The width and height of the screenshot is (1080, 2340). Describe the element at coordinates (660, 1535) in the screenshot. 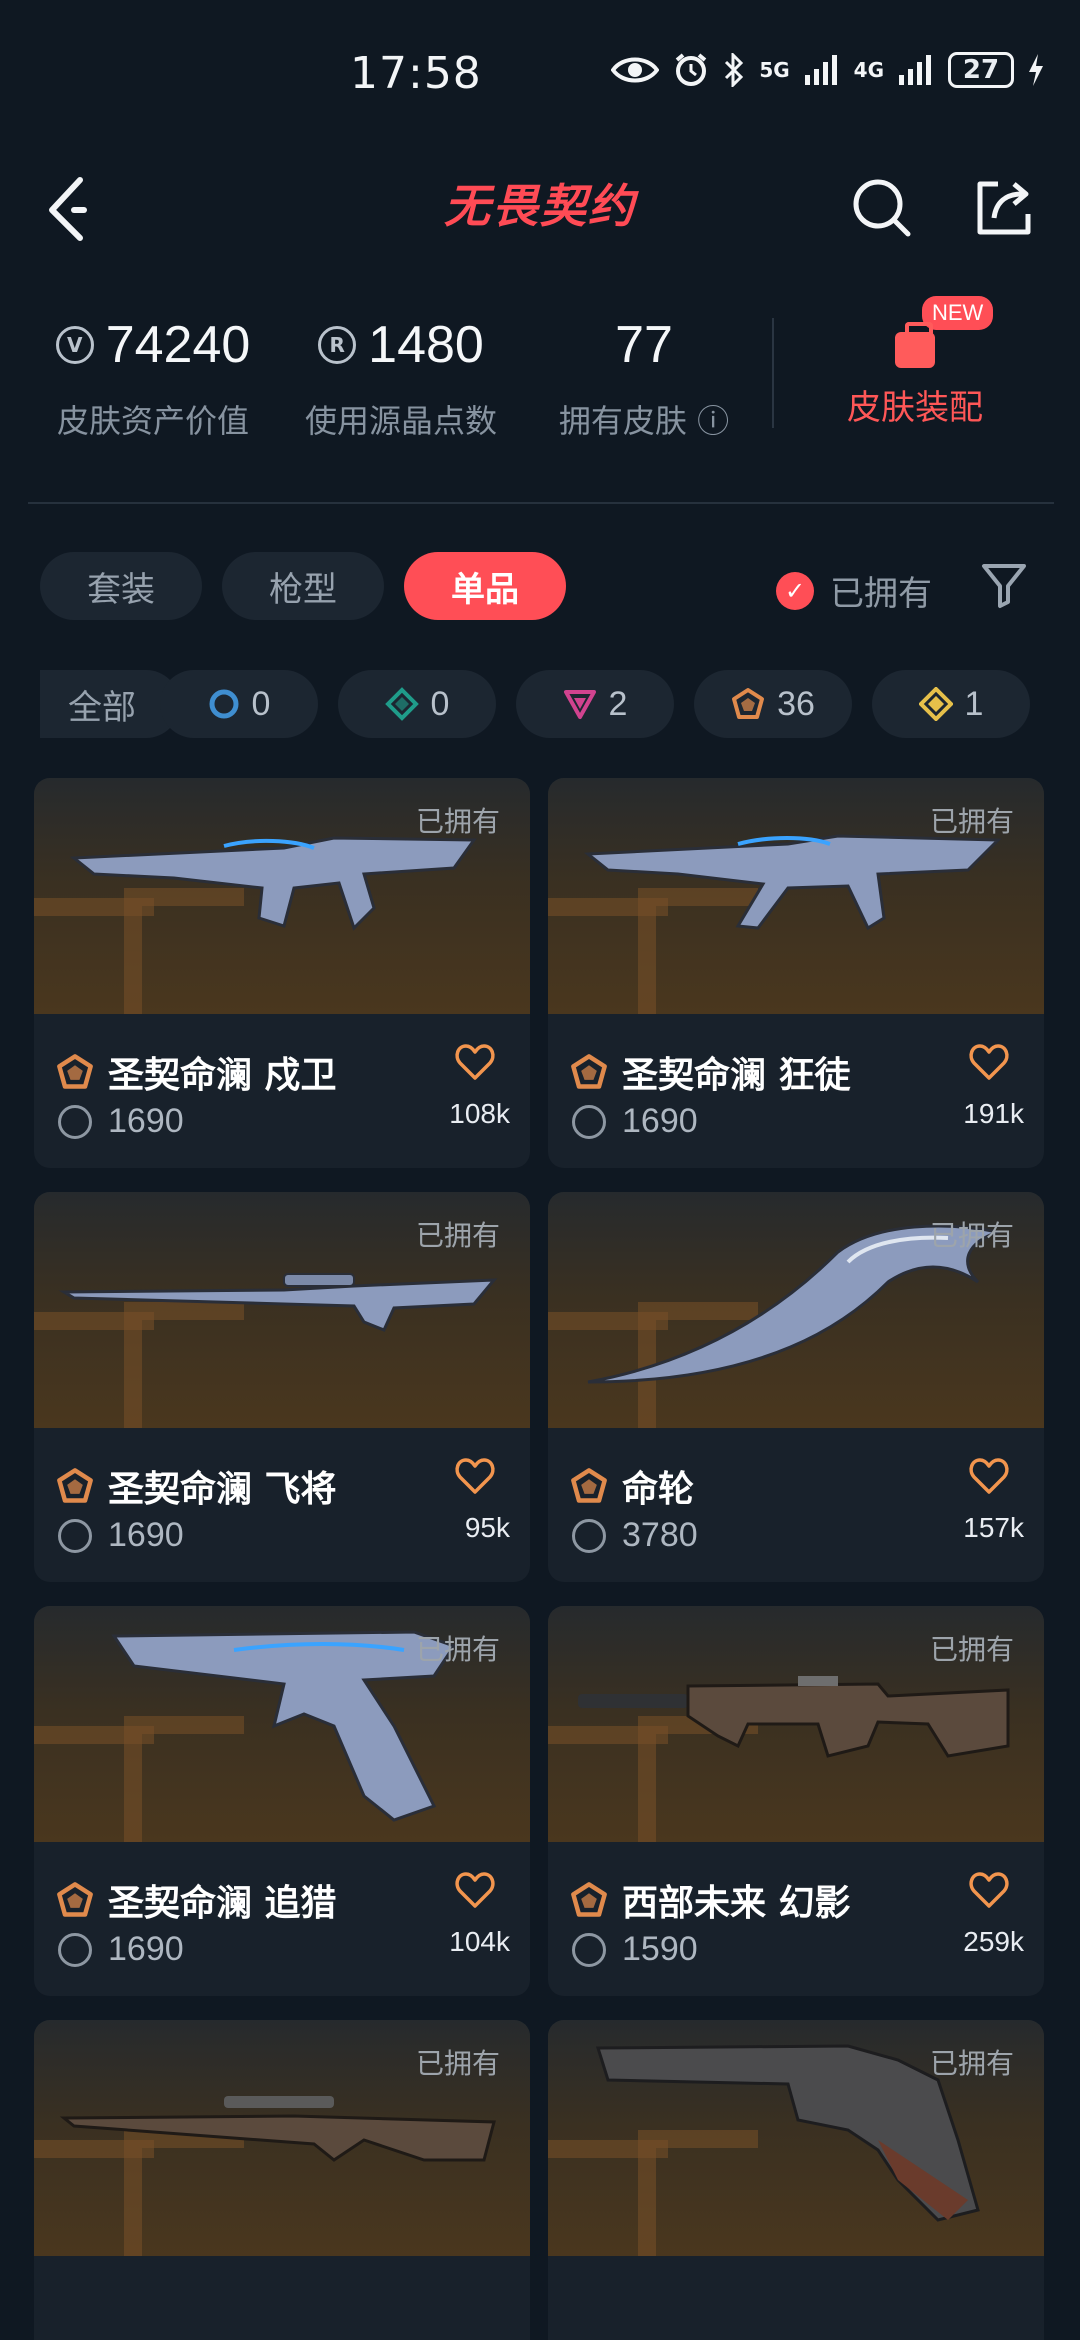

I see `skin-price: 3780` at that location.